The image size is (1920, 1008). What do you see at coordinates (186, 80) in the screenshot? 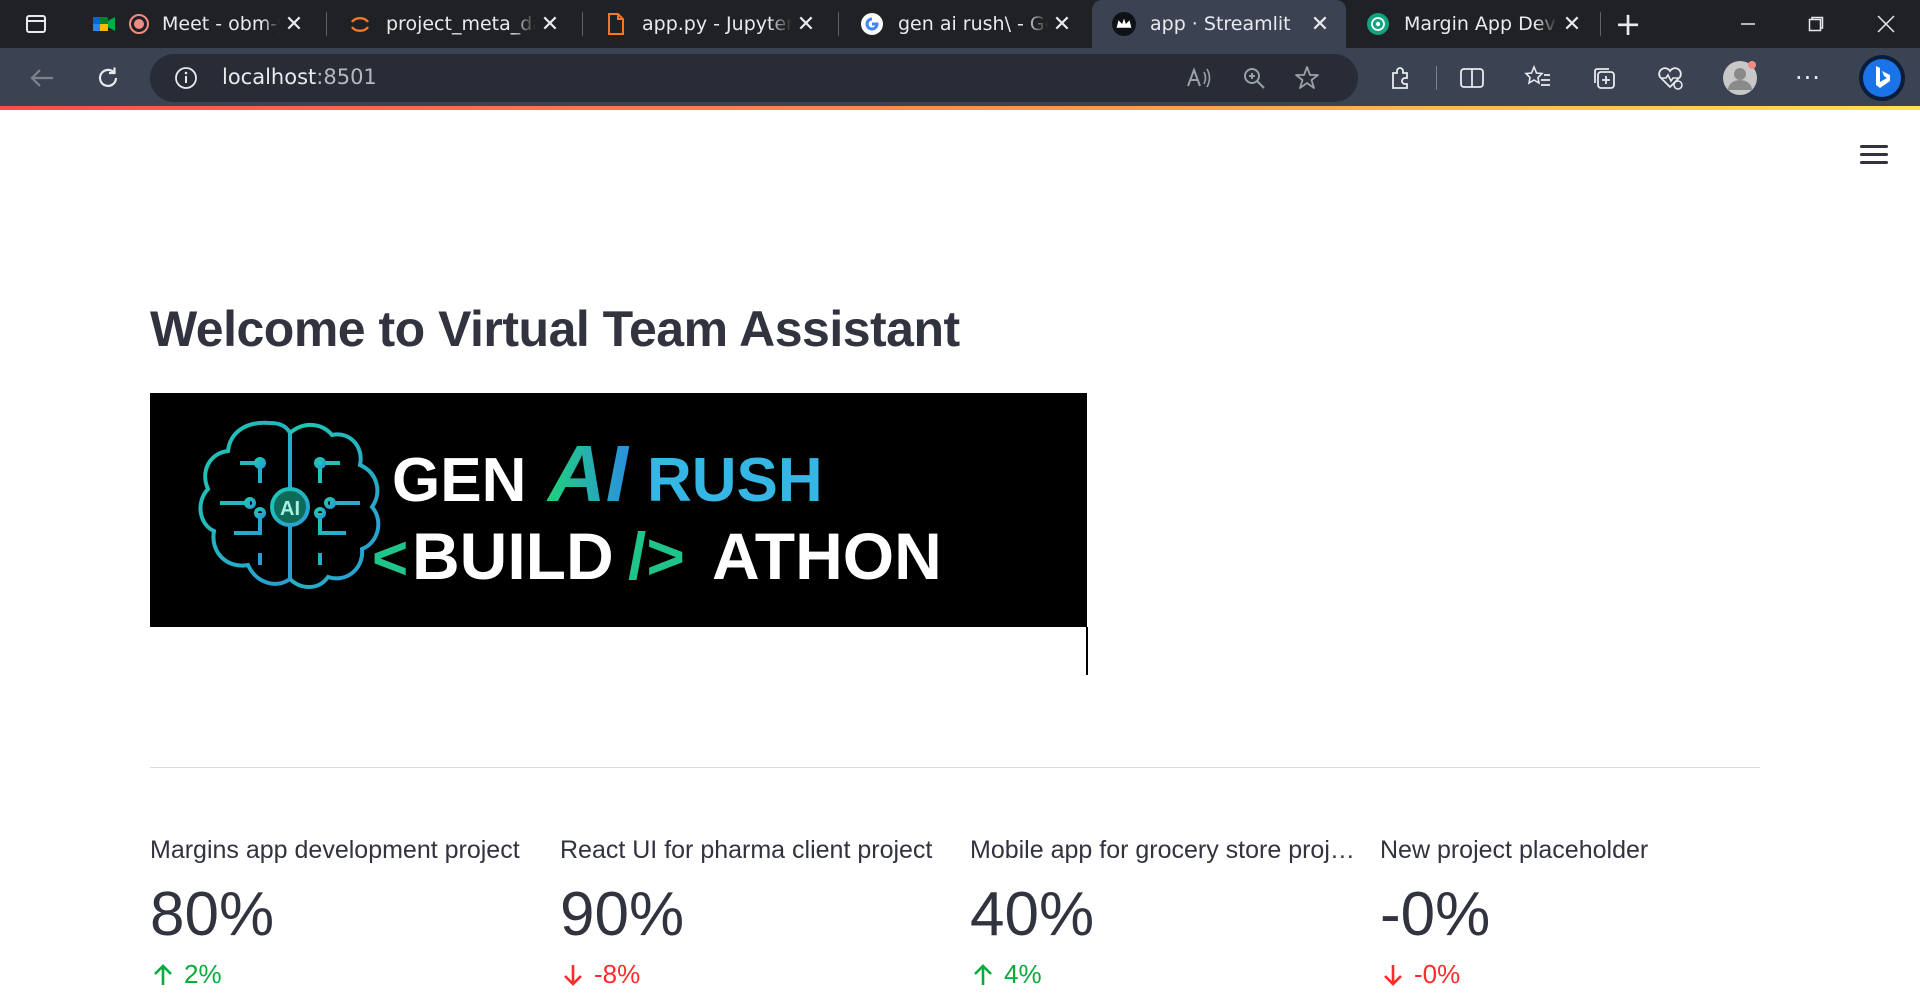
I see `site-info-icon` at bounding box center [186, 80].